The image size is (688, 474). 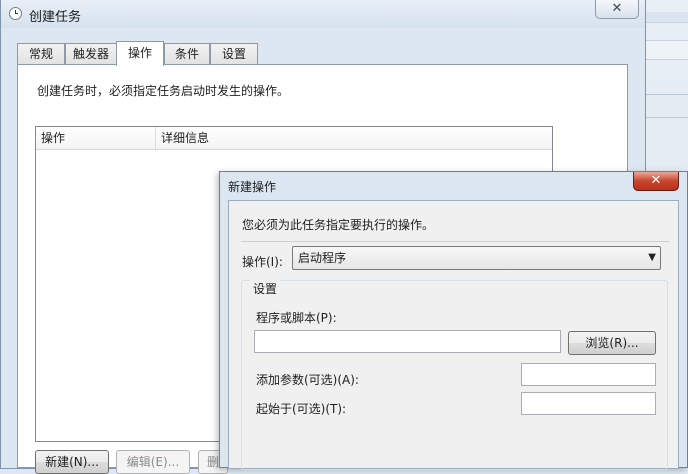 I want to click on actions-description: 创建任务时，必须指定任务启动时发生的操作。, so click(x=163, y=91).